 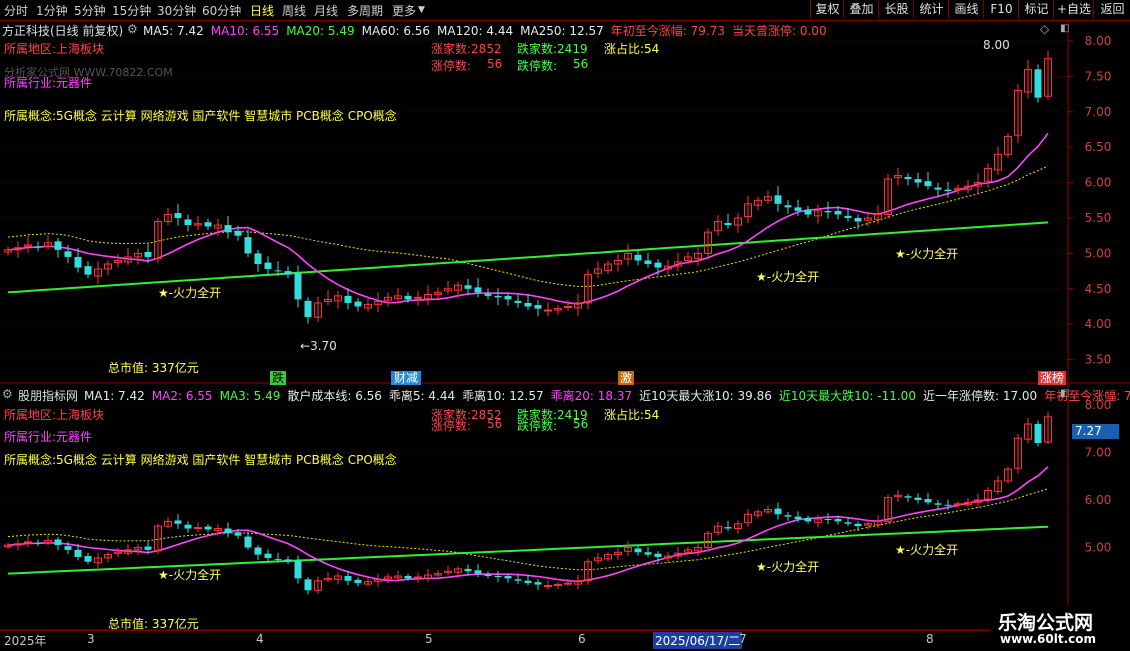 What do you see at coordinates (451, 66) in the screenshot?
I see `main-limit-up-label: 涨停数:` at bounding box center [451, 66].